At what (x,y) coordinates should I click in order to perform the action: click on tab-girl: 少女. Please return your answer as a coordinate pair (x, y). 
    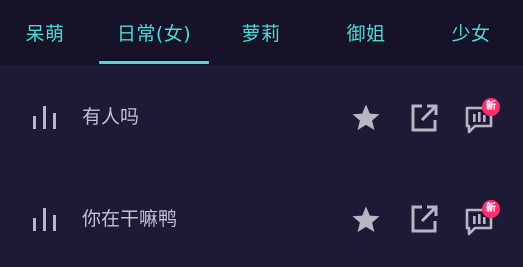
    Looking at the image, I should click on (471, 32).